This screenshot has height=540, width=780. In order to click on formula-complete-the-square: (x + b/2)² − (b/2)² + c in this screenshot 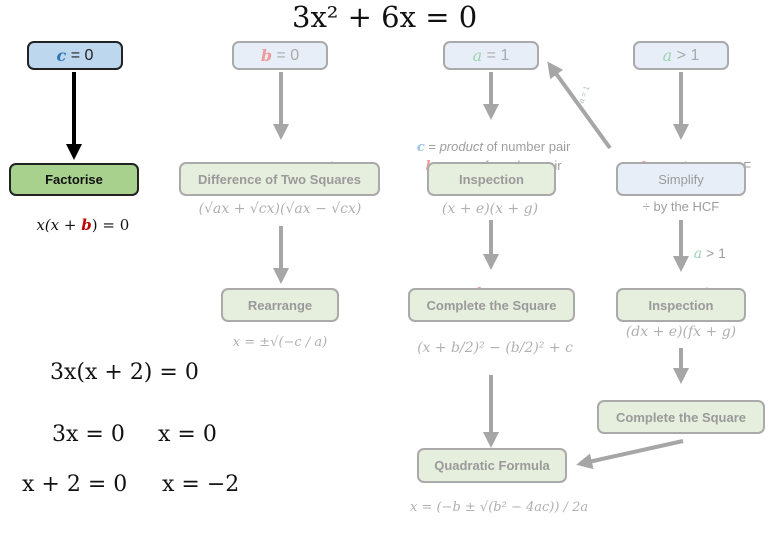, I will do `click(495, 348)`.